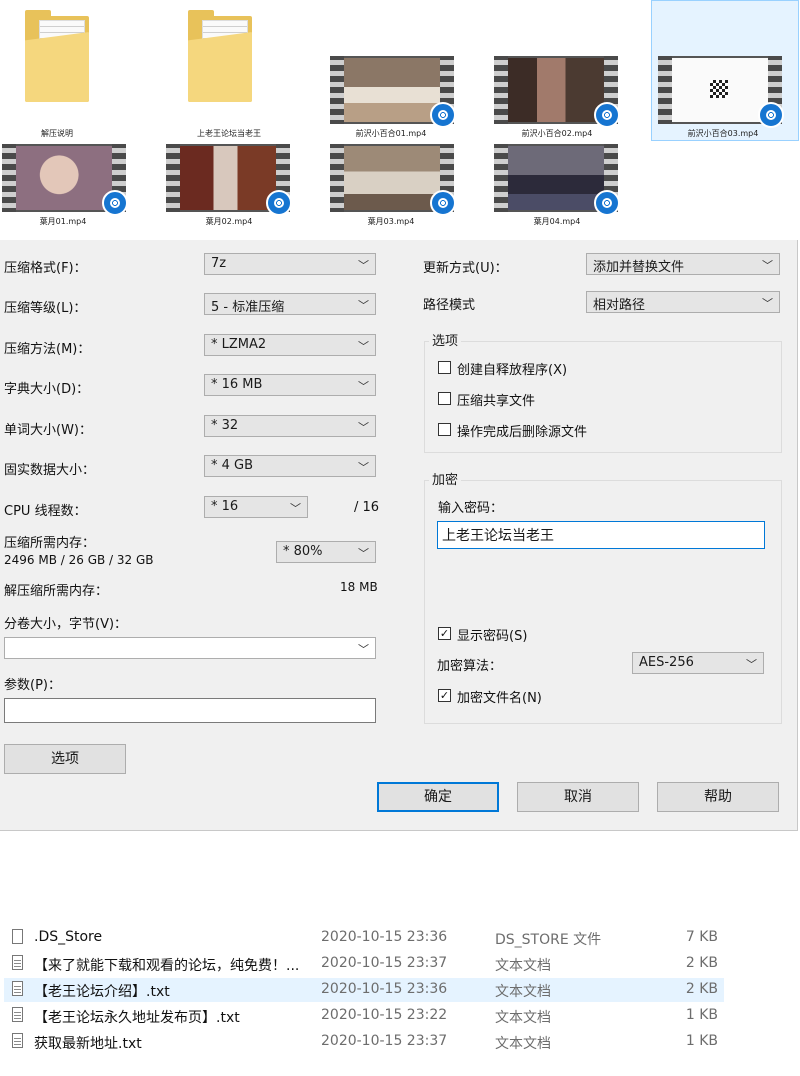 This screenshot has height=1076, width=800. Describe the element at coordinates (290, 345) in the screenshot. I see `method-select: * LZMA2 ﹀` at that location.